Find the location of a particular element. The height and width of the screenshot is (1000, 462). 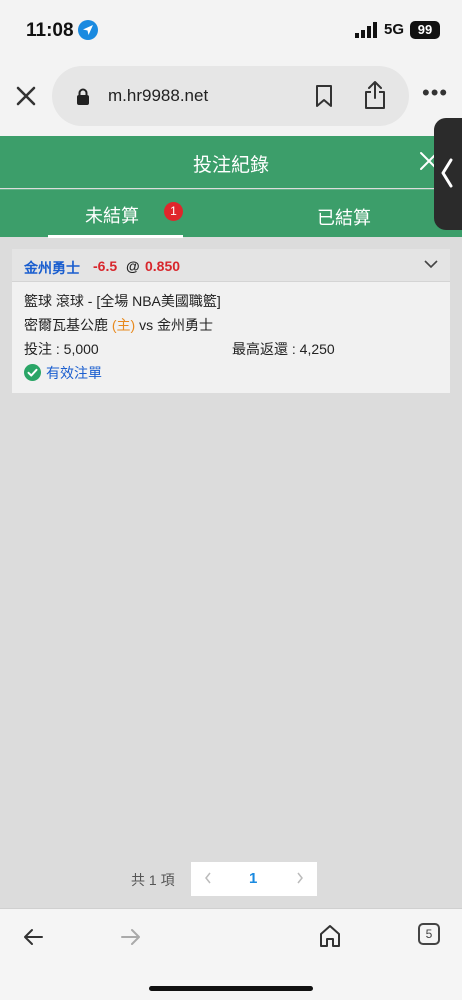

current-page: 1 is located at coordinates (253, 878).